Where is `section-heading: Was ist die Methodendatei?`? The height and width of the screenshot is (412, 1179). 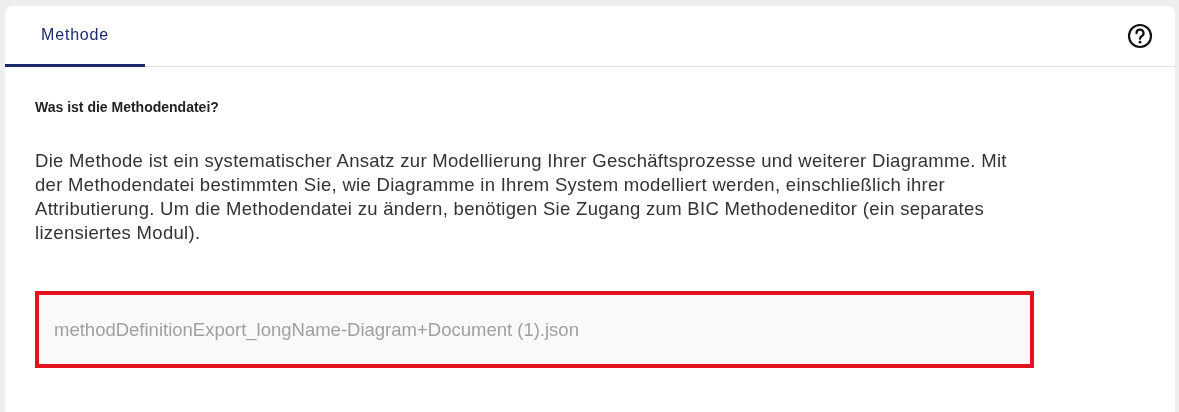
section-heading: Was ist die Methodendatei? is located at coordinates (127, 107).